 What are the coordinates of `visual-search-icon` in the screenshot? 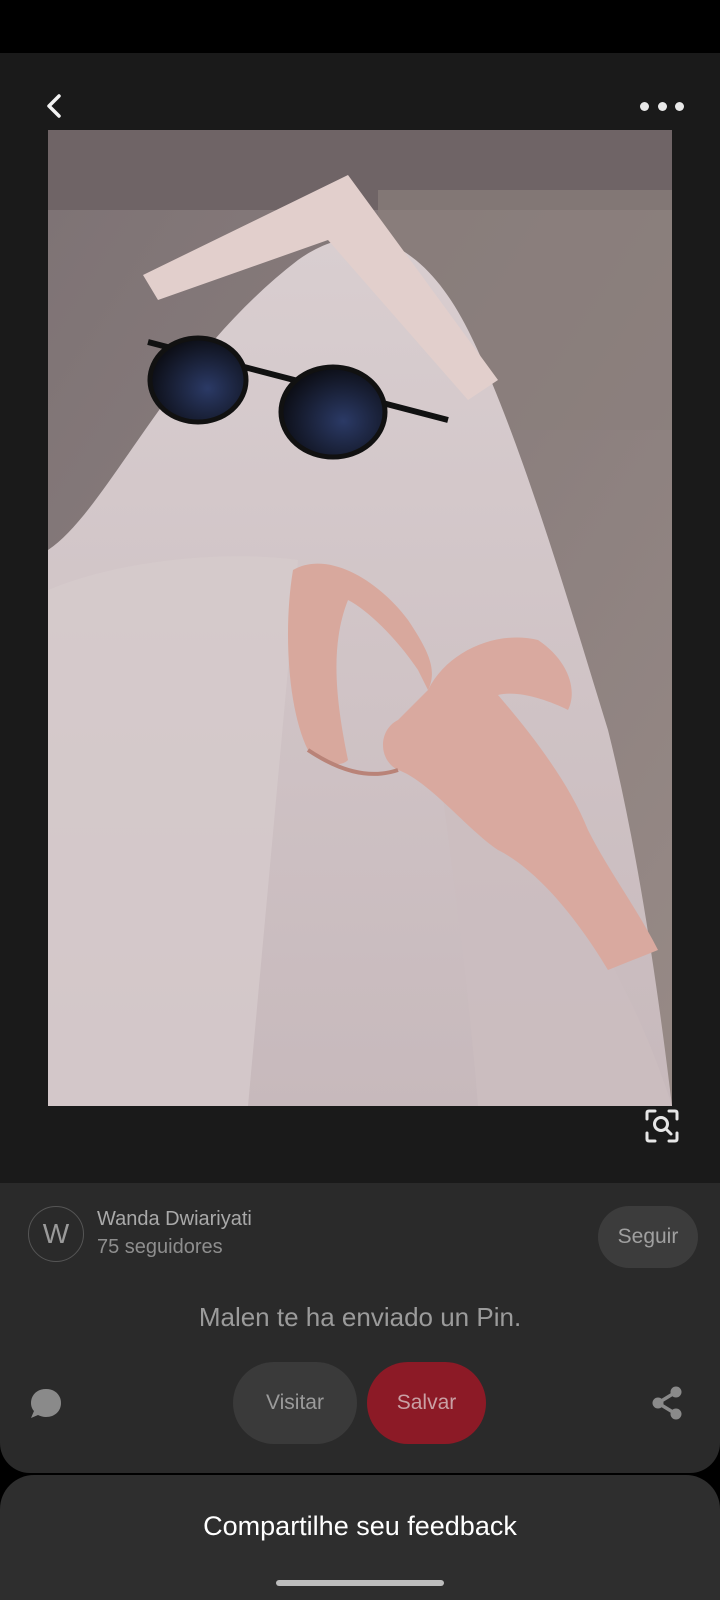 It's located at (662, 1126).